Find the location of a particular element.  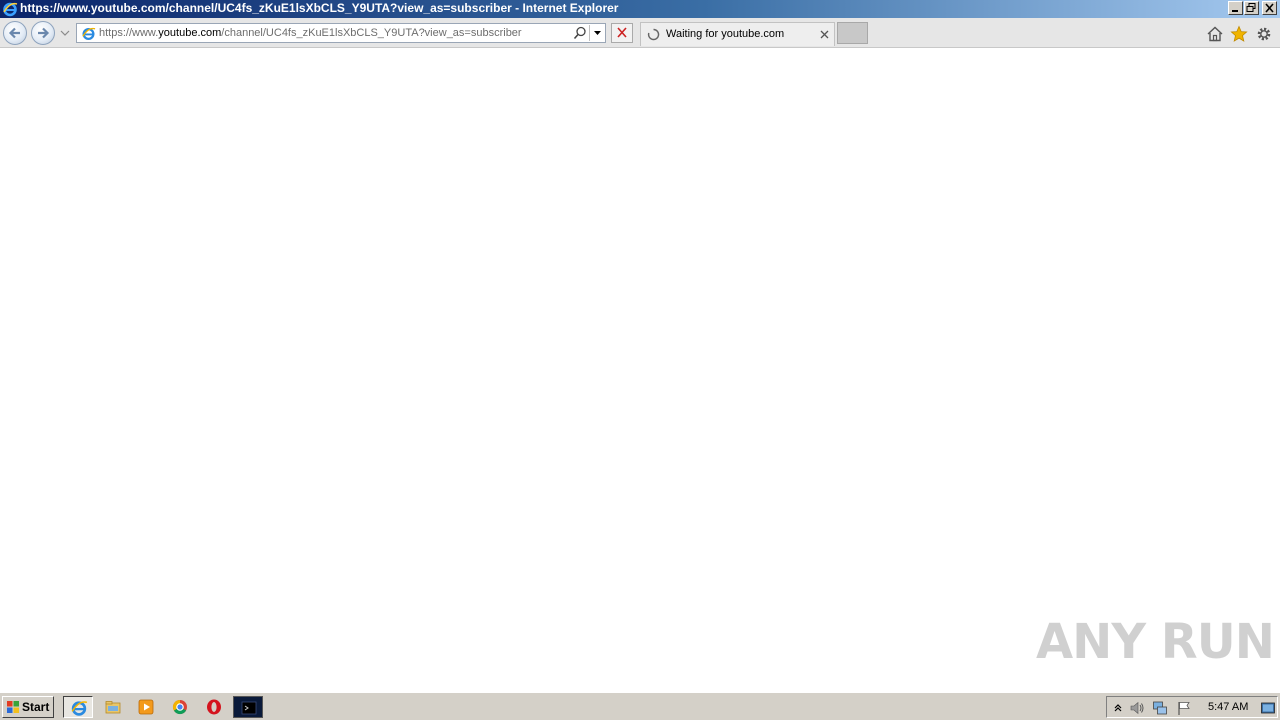

favorites-star-icon is located at coordinates (1239, 34).